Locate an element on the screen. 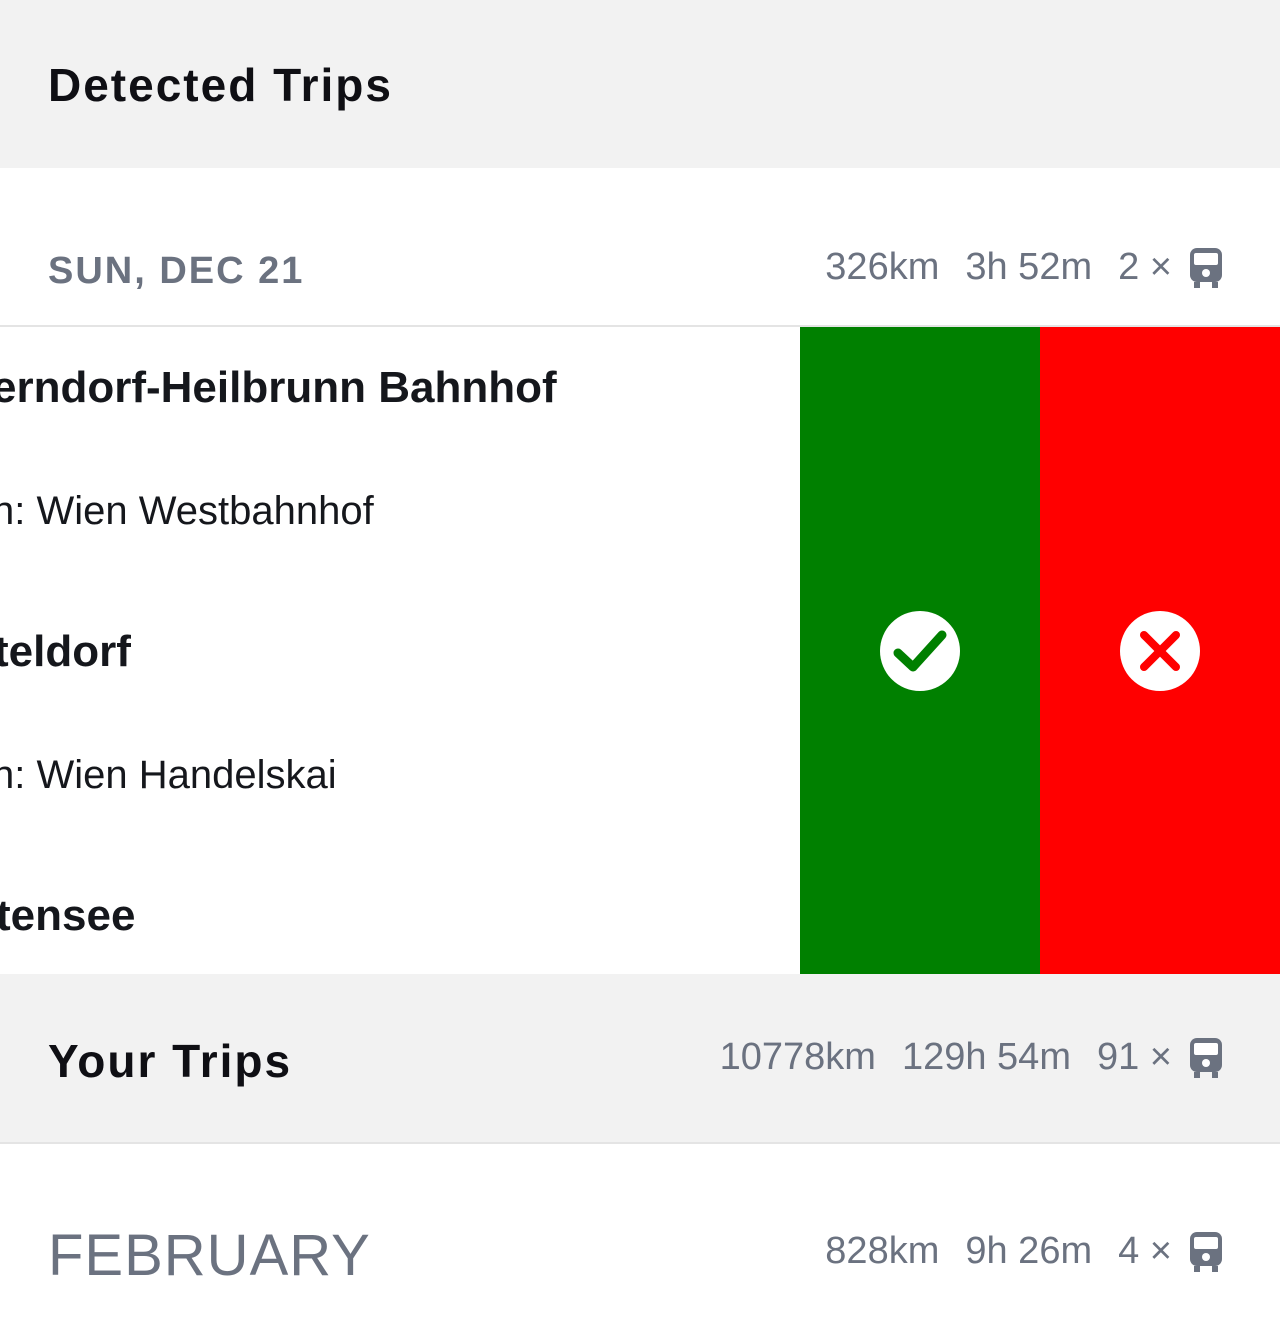  your-trips-stats: 10778km 129h 54m 91 × is located at coordinates (972, 1057).